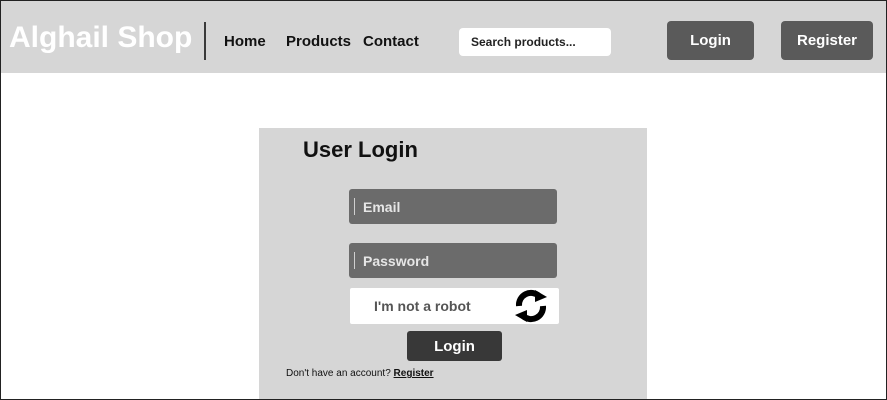  Describe the element at coordinates (318, 41) in the screenshot. I see `nav-products: Products` at that location.